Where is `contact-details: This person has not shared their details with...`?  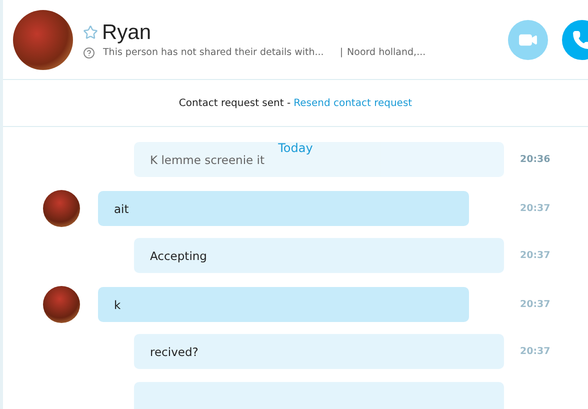 contact-details: This person has not shared their details with... is located at coordinates (213, 52).